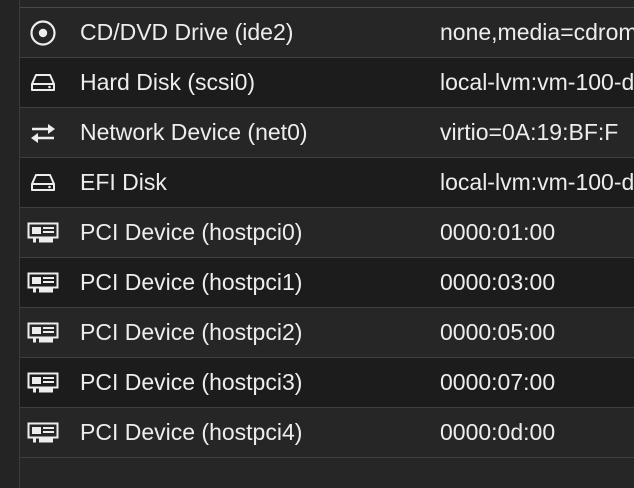  Describe the element at coordinates (43, 32) in the screenshot. I see `cdrom-icon` at that location.